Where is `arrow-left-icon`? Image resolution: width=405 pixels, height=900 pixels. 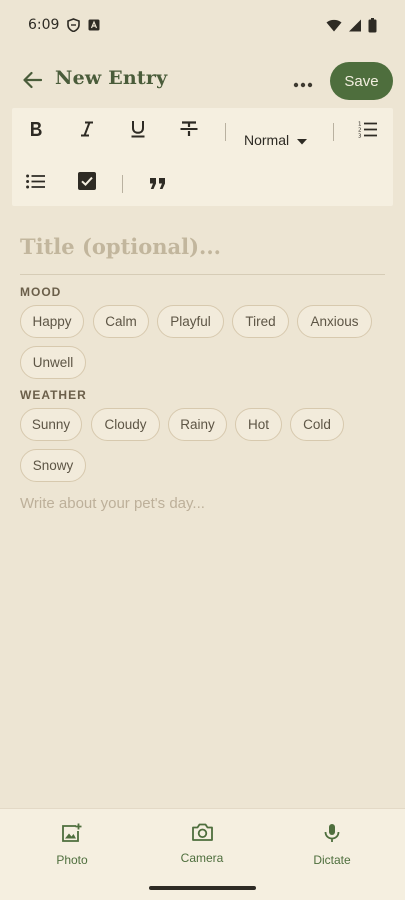
arrow-left-icon is located at coordinates (32, 82).